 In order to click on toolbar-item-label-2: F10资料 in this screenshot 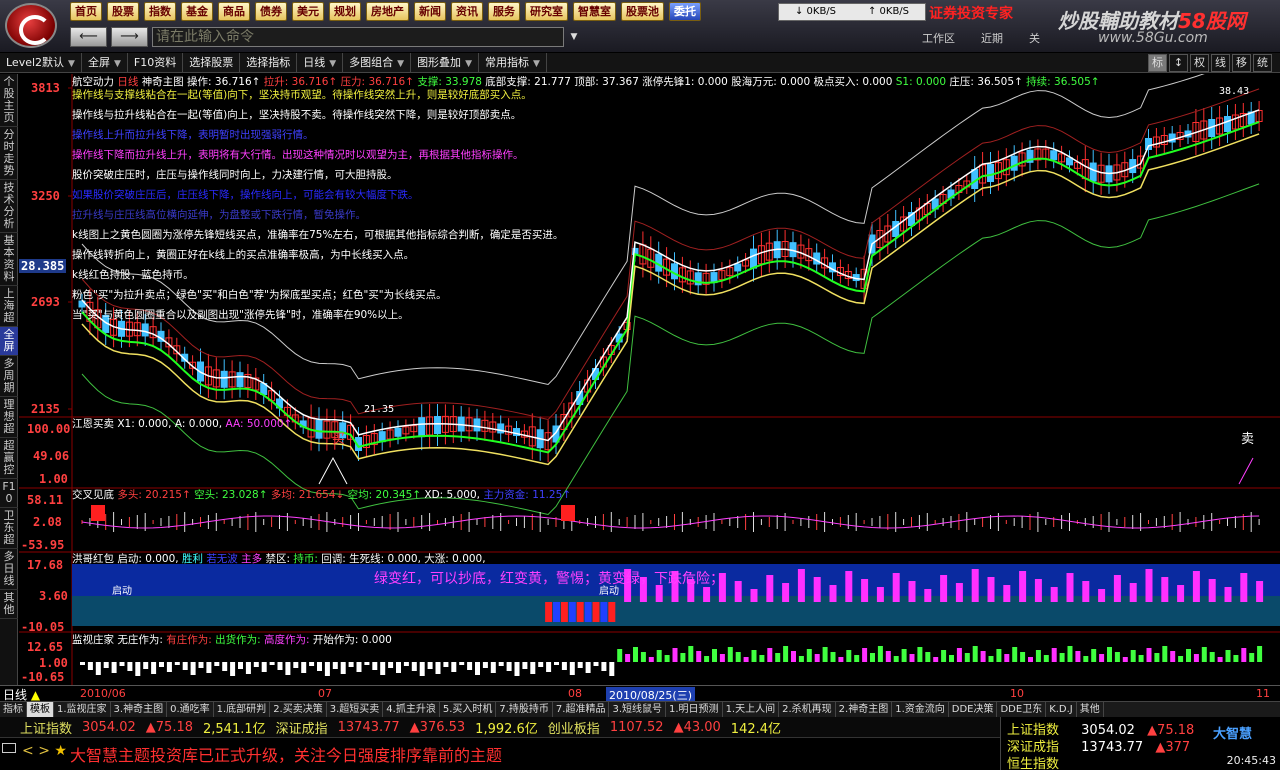, I will do `click(155, 62)`.